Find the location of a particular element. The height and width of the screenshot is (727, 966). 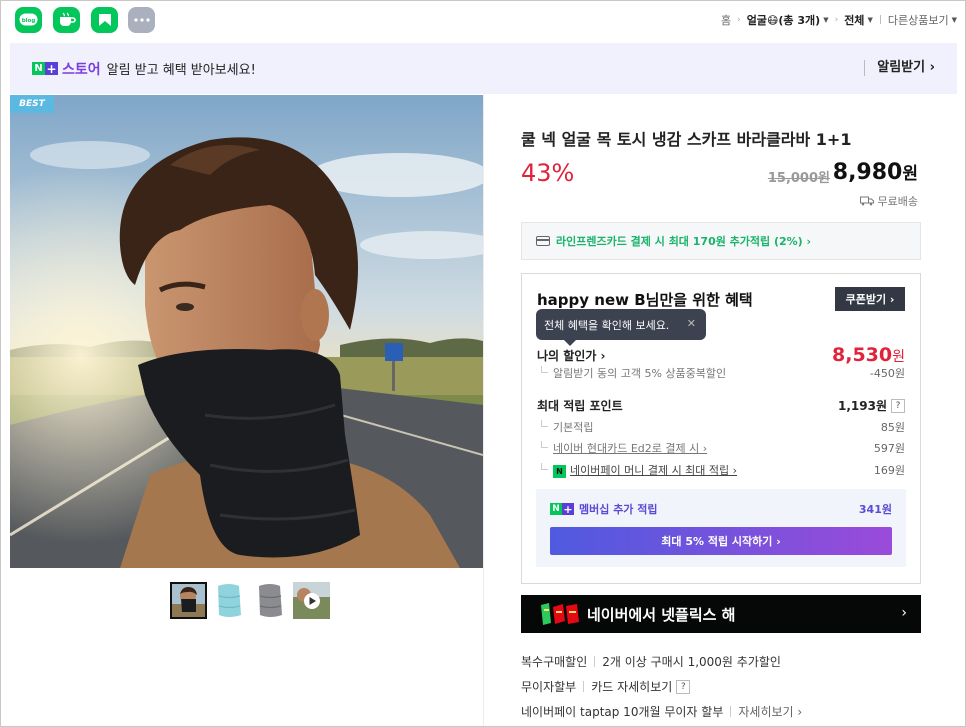

membership-start-button: 최대 5% 적립 시작하기 › is located at coordinates (721, 541).